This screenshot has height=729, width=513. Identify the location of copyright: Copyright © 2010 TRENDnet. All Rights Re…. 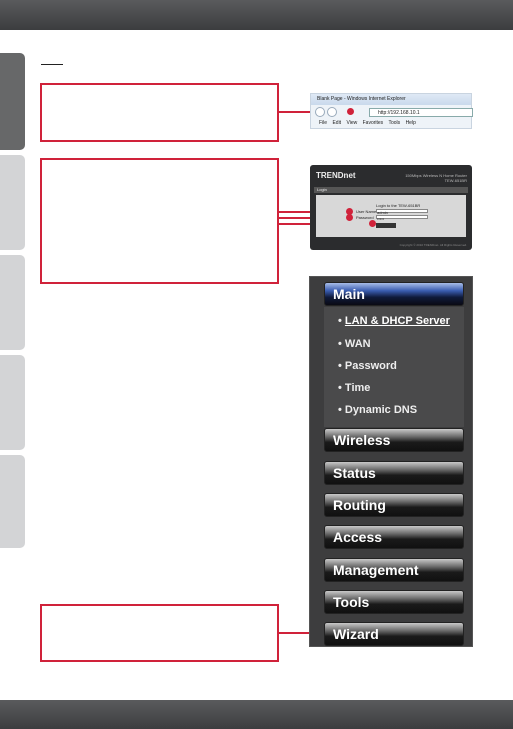
(433, 245).